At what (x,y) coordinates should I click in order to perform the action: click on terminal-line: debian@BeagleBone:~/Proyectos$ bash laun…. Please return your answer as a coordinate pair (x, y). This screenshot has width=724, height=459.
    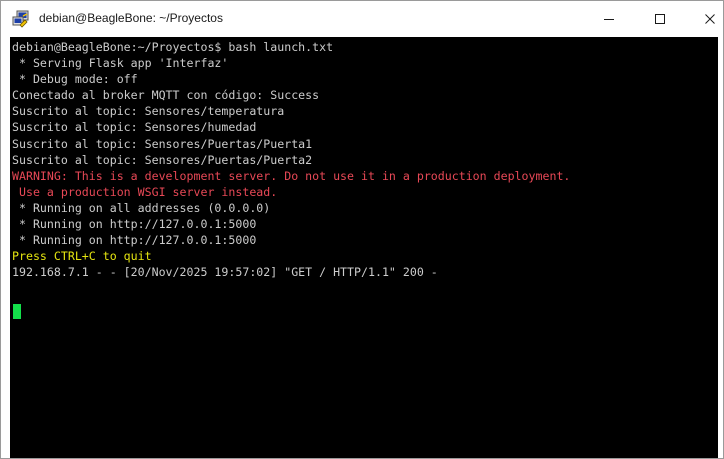
    Looking at the image, I should click on (173, 47).